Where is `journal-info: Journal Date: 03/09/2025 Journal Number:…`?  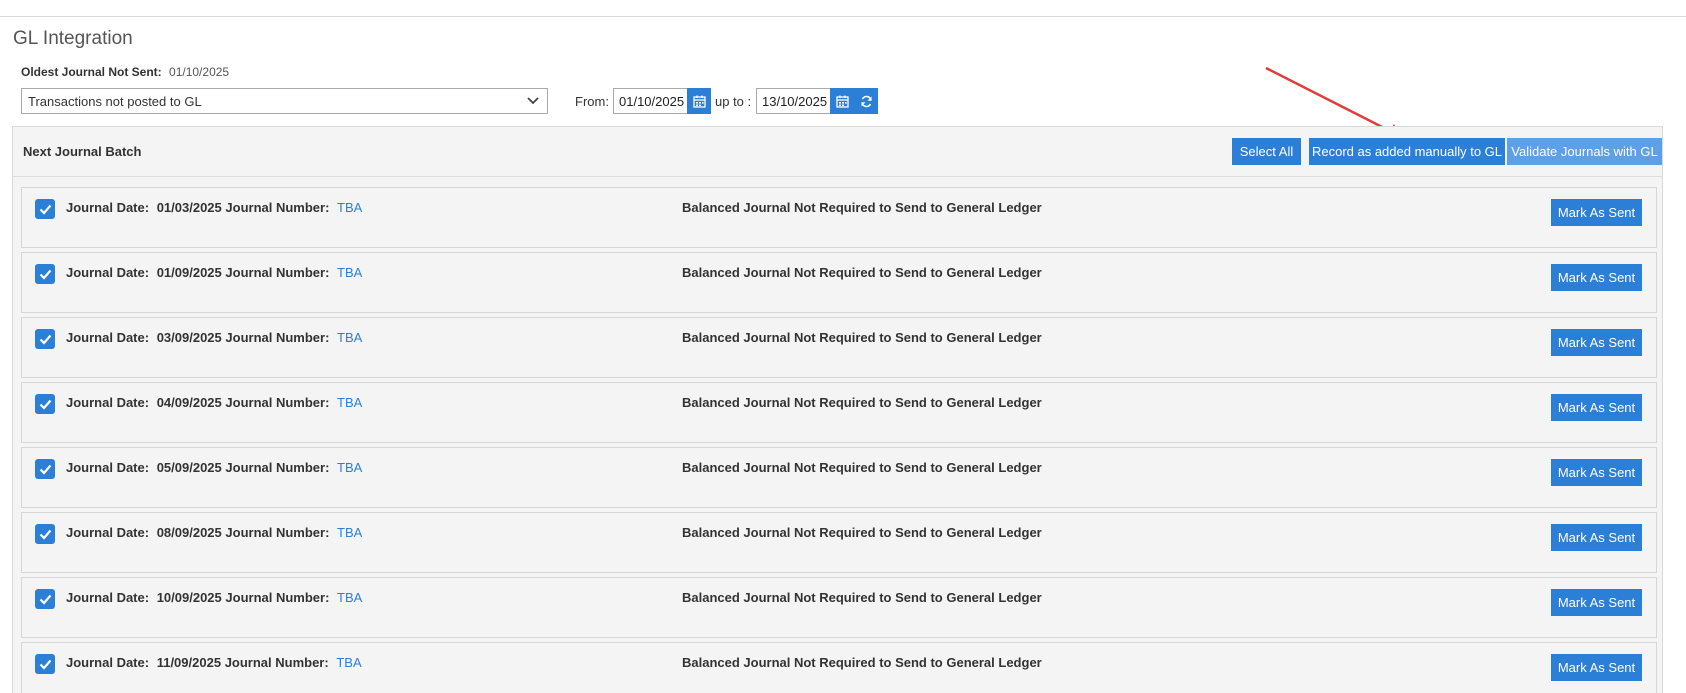
journal-info: Journal Date: 03/09/2025 Journal Number:… is located at coordinates (214, 337).